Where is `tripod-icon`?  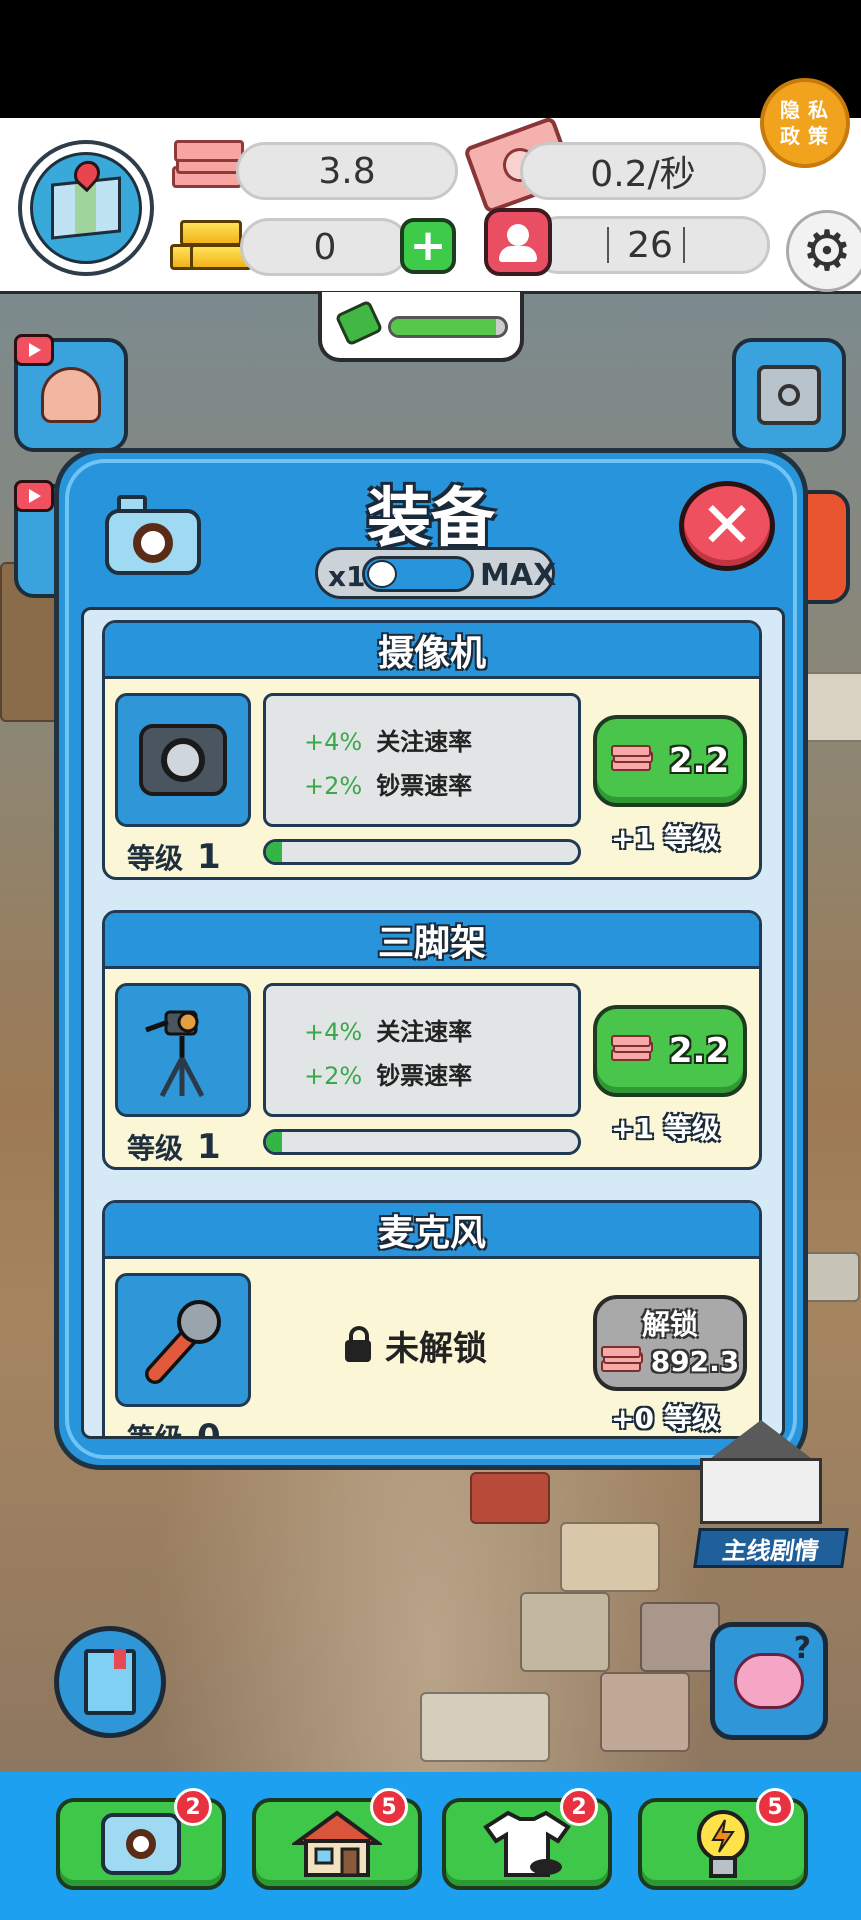 tripod-icon is located at coordinates (175, 1054).